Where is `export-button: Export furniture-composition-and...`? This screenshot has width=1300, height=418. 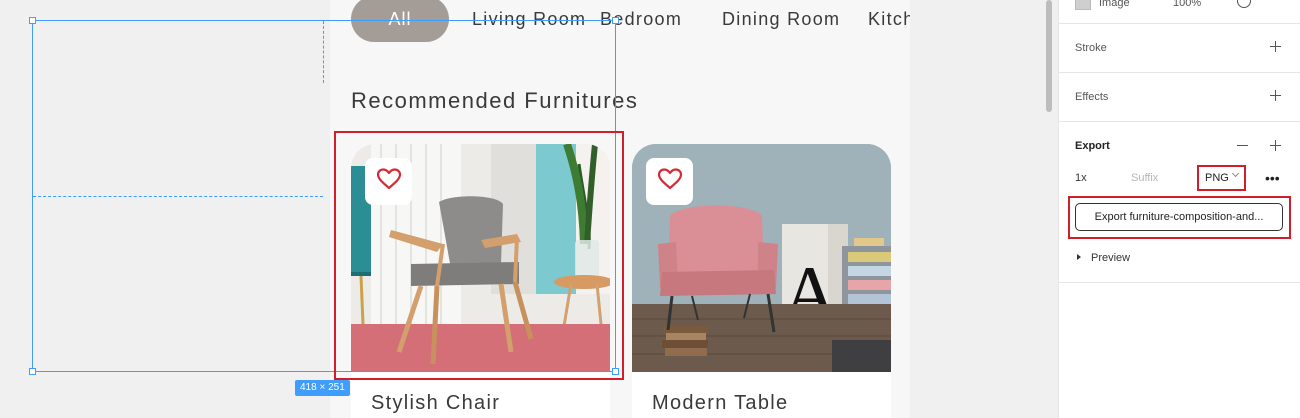 export-button: Export furniture-composition-and... is located at coordinates (1179, 217).